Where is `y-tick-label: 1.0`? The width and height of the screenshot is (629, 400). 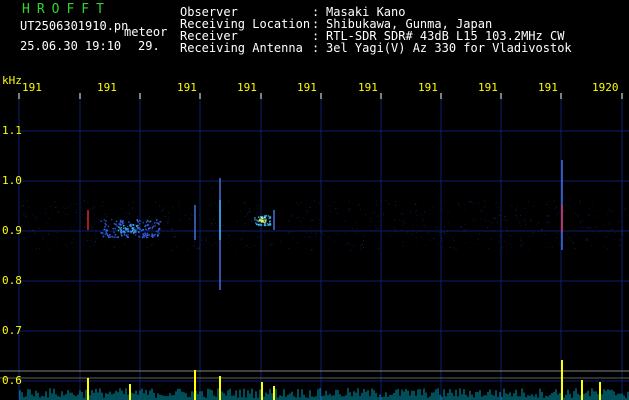
y-tick-label: 1.0 is located at coordinates (12, 180).